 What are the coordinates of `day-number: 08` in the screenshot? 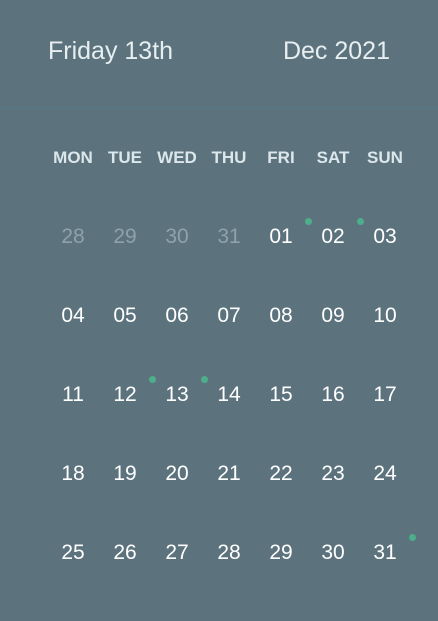 It's located at (281, 315).